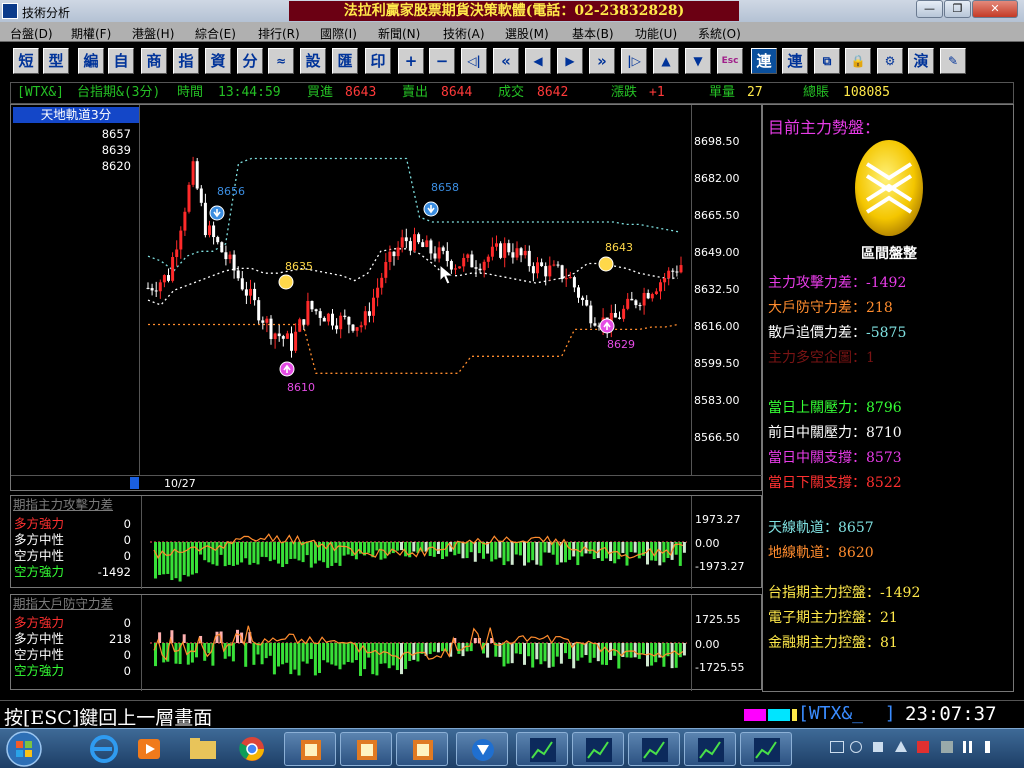  Describe the element at coordinates (104, 749) in the screenshot. I see `ie-icon` at that location.